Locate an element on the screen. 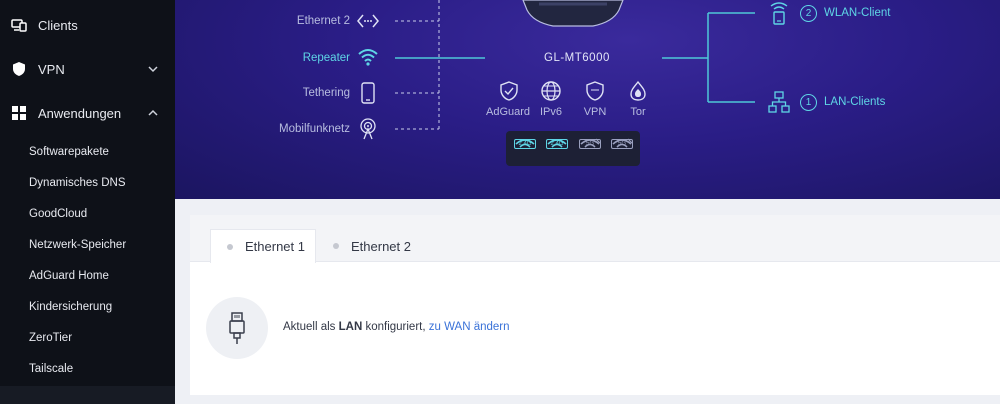 This screenshot has width=1000, height=404. tab-label: Ethernet 2 is located at coordinates (381, 246).